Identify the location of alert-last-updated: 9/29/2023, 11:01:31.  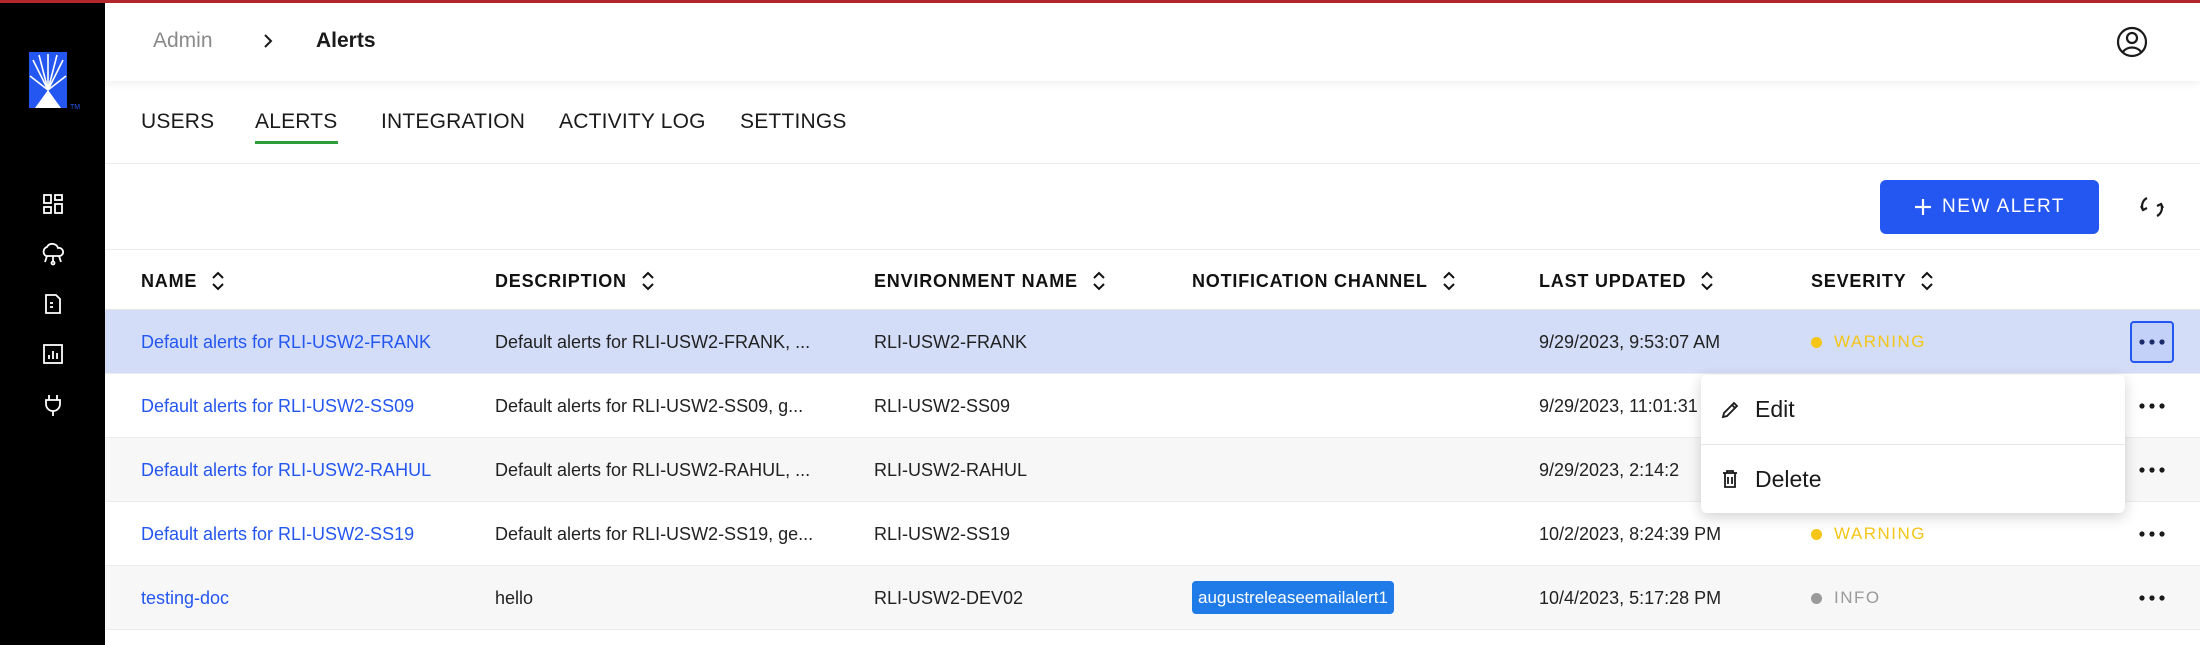
(1618, 406).